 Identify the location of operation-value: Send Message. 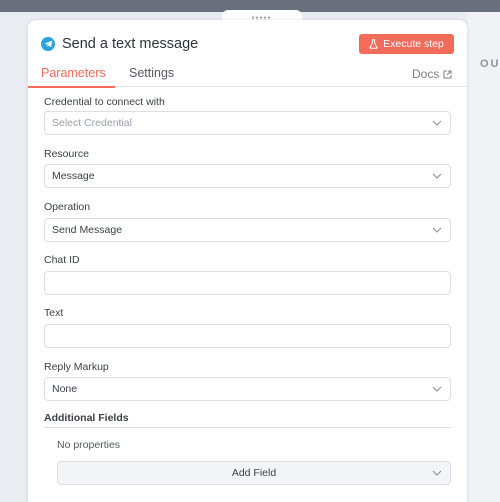
(87, 230).